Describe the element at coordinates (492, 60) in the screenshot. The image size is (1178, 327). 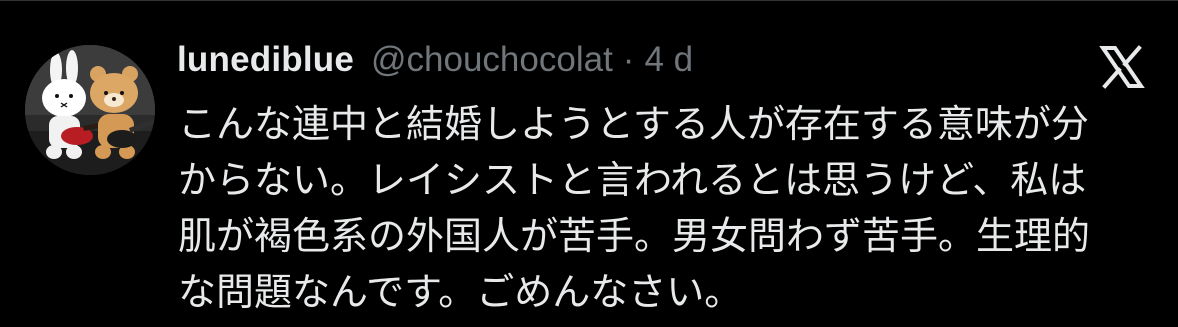
I see `author-handle: @chouchocolat` at that location.